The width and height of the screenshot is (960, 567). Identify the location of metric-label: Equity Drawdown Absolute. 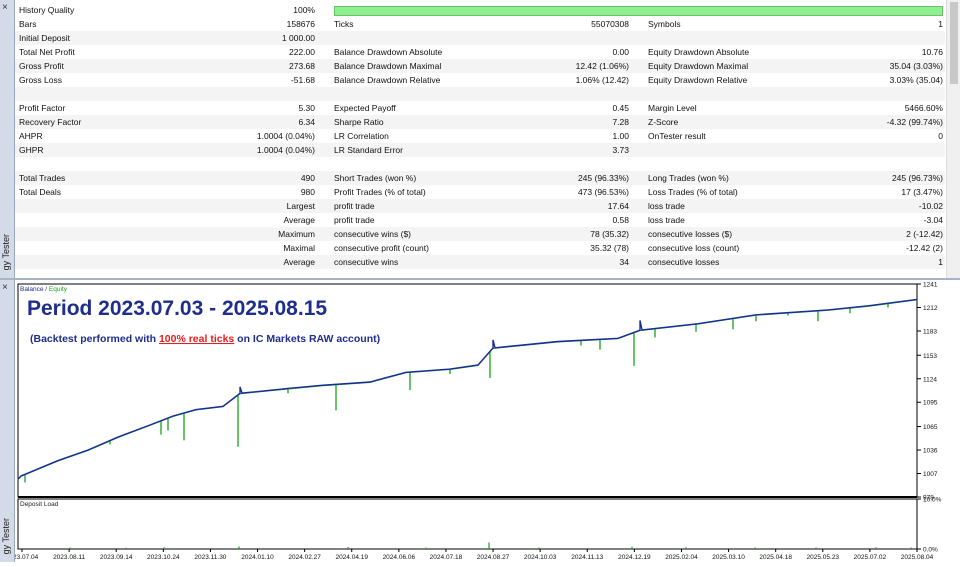
(699, 52).